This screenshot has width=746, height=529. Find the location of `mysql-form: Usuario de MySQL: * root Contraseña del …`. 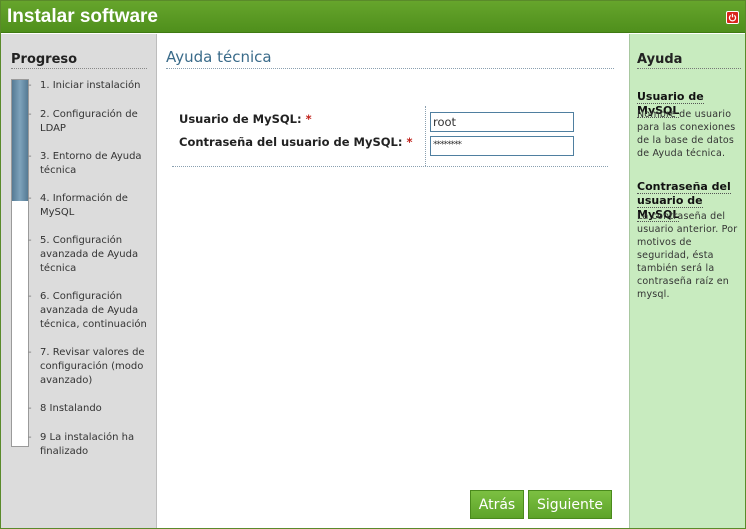

mysql-form: Usuario de MySQL: * root Contraseña del … is located at coordinates (390, 136).